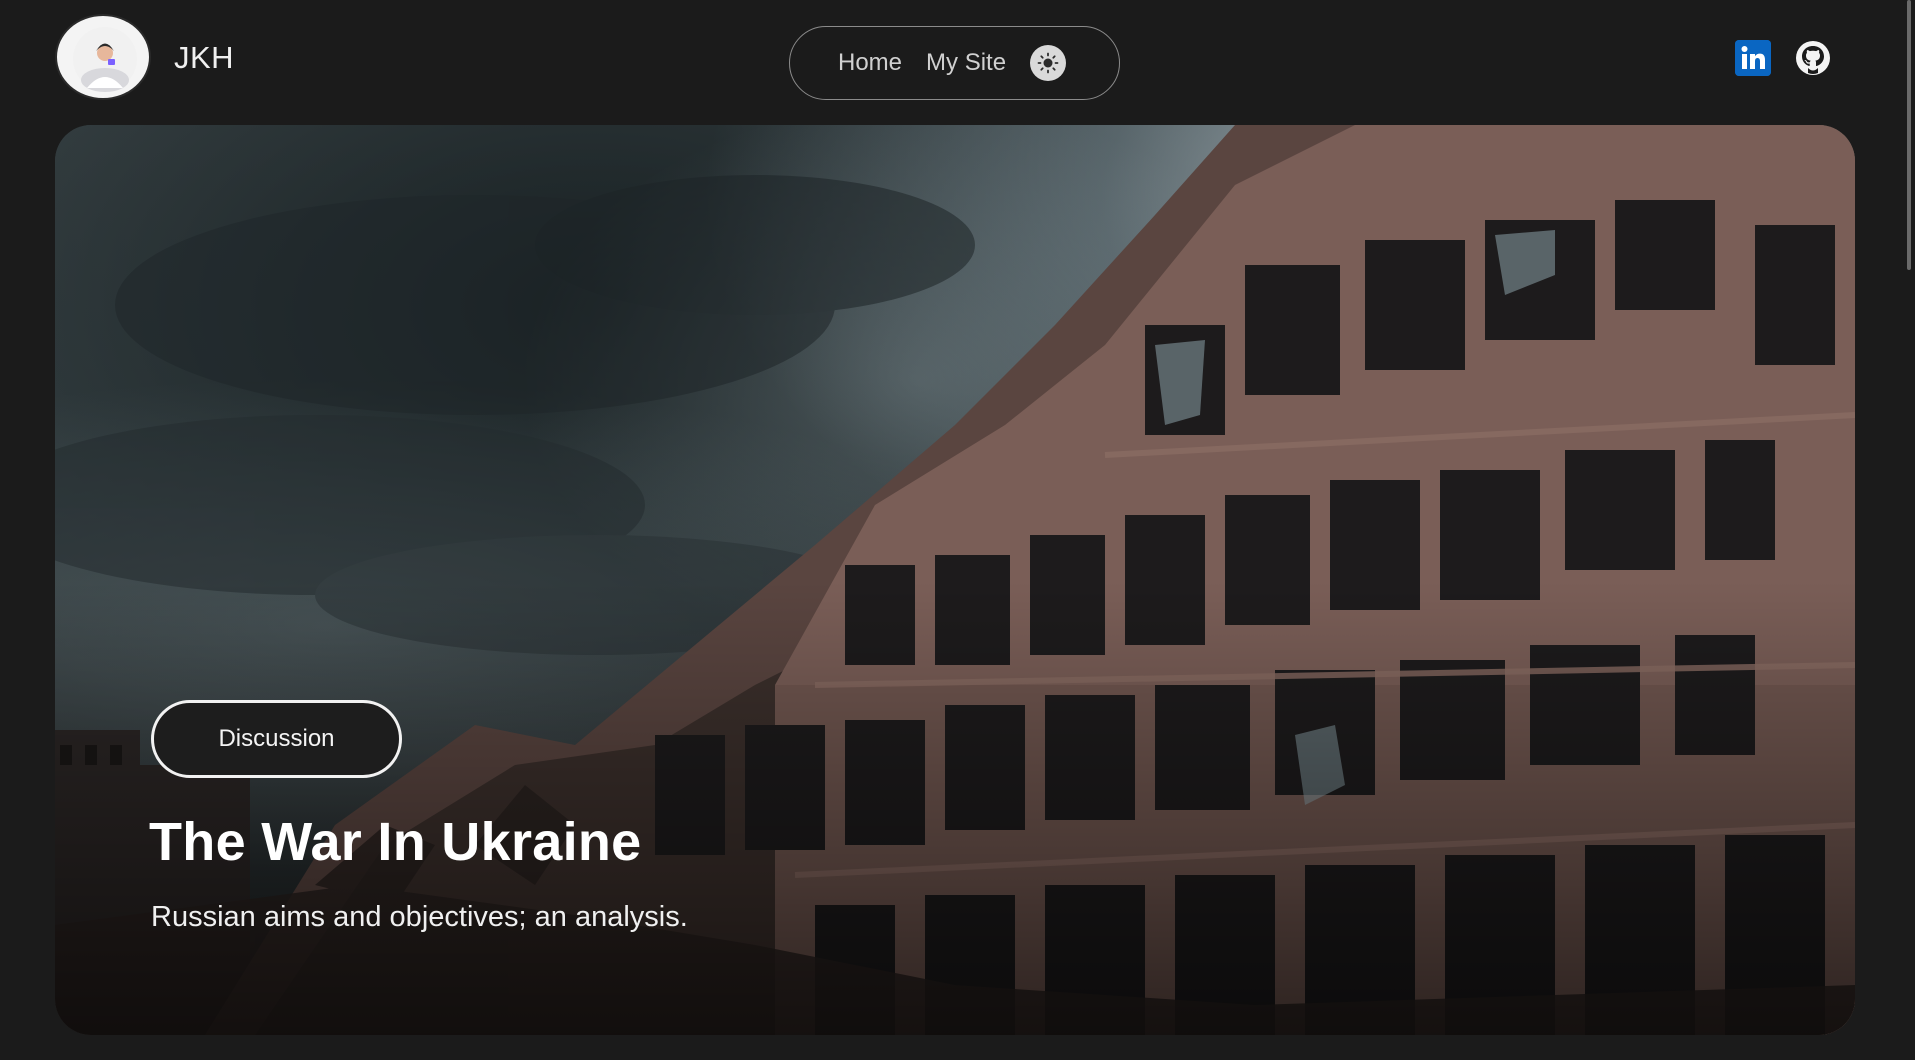 This screenshot has width=1915, height=1060. I want to click on github-icon, so click(1813, 58).